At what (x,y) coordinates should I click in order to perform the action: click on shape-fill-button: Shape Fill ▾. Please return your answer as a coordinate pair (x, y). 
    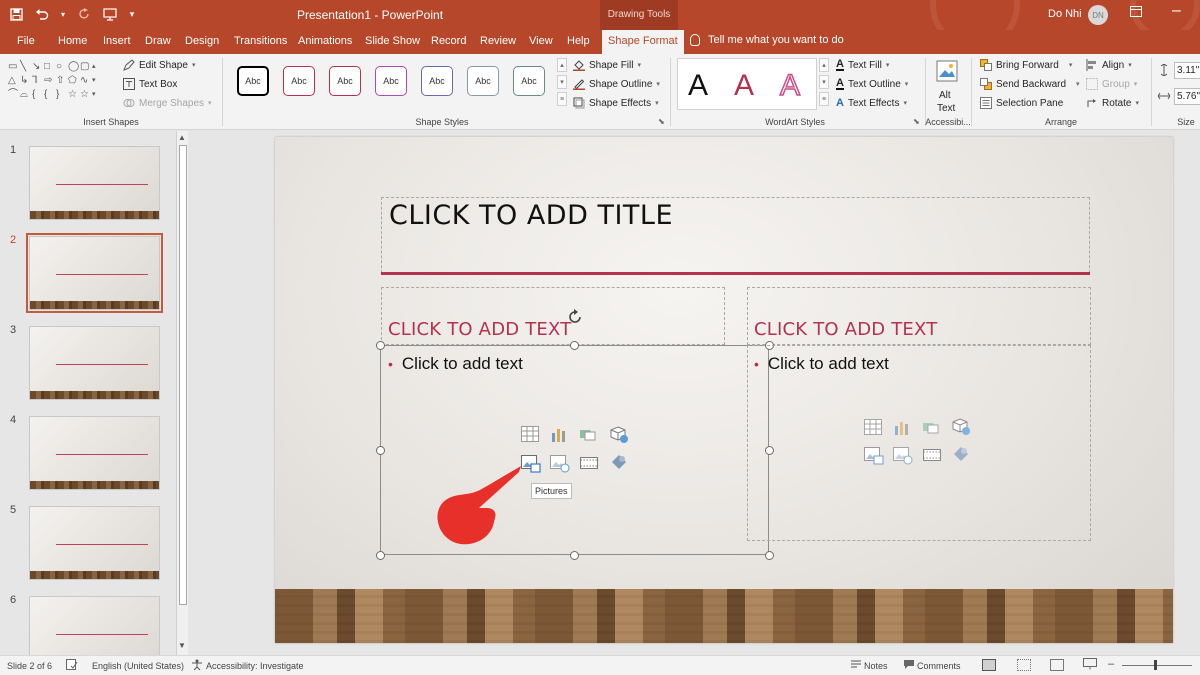
    Looking at the image, I should click on (607, 65).